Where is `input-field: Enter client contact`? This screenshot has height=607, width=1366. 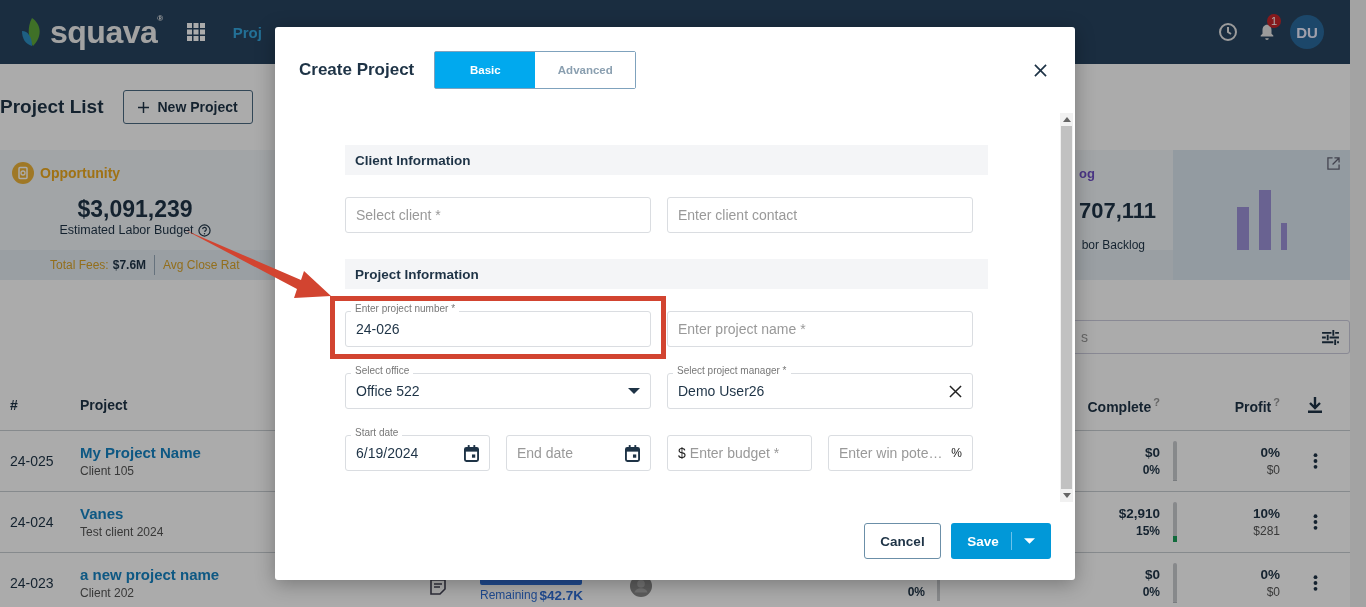
input-field: Enter client contact is located at coordinates (820, 215).